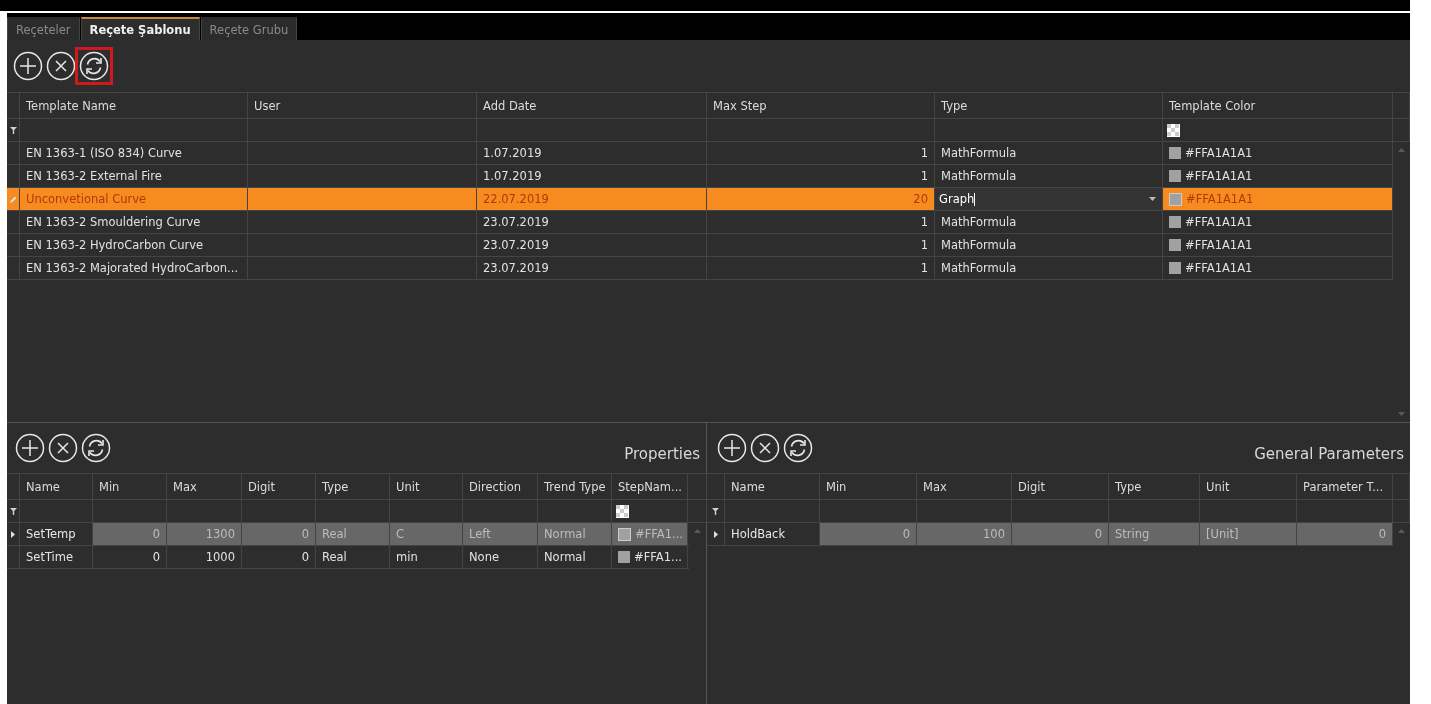 This screenshot has width=1431, height=704. I want to click on table-row: EN 1363-1 (ISO 834) Curve 1.07.2019 1 MathFormula #FFA1A1A1, so click(700, 153).